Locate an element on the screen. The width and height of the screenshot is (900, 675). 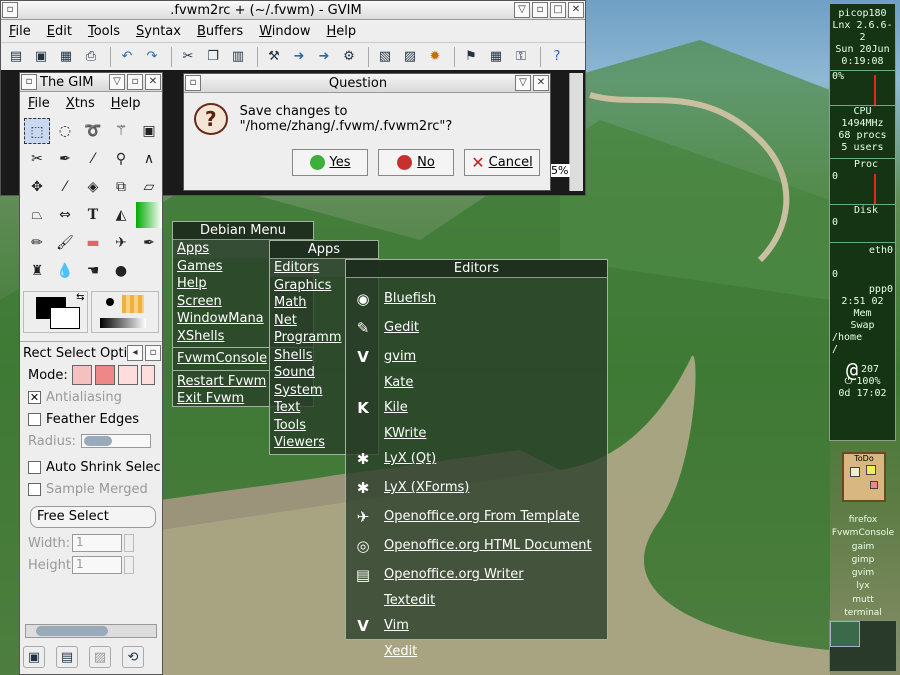
editor-item: ✈ Openoffice.org From Template is located at coordinates (476, 516).